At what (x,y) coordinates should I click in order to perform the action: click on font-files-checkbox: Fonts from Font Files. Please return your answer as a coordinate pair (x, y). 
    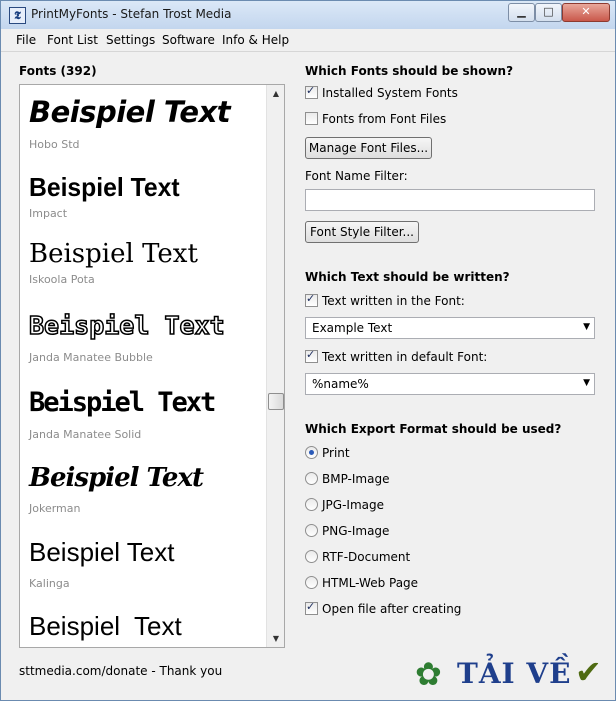
    Looking at the image, I should click on (375, 120).